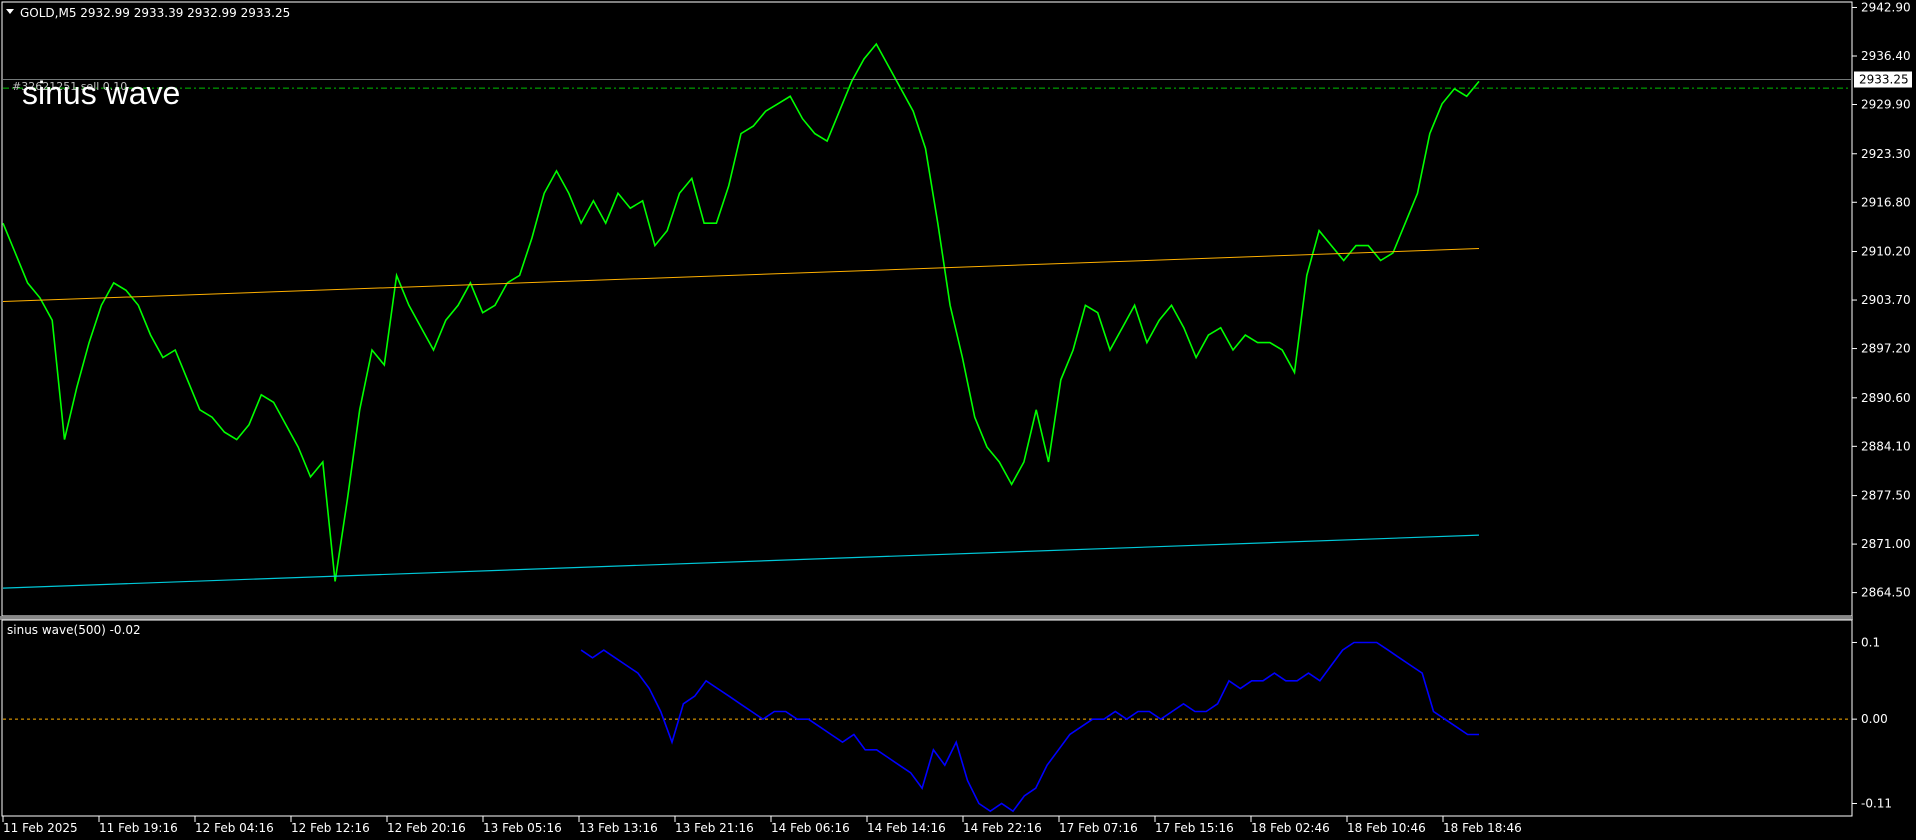  I want to click on time-tick-label: 14 Feb 06:16, so click(810, 828).